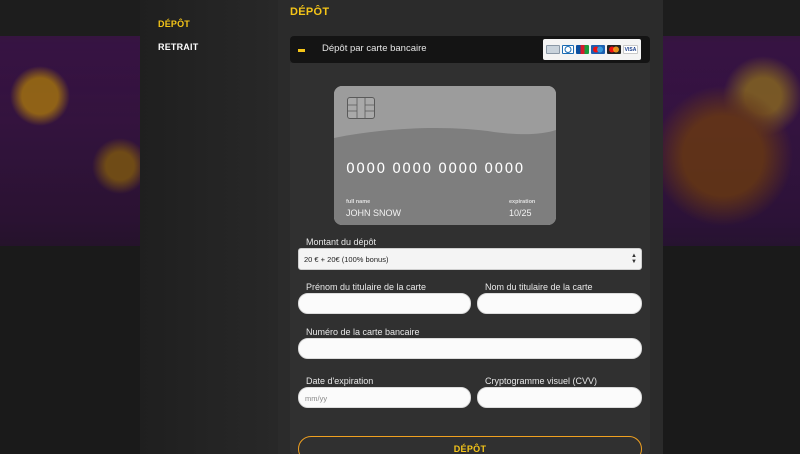  What do you see at coordinates (346, 259) in the screenshot?
I see `amount-select-value: 20 € + 20€ (100% bonus)` at bounding box center [346, 259].